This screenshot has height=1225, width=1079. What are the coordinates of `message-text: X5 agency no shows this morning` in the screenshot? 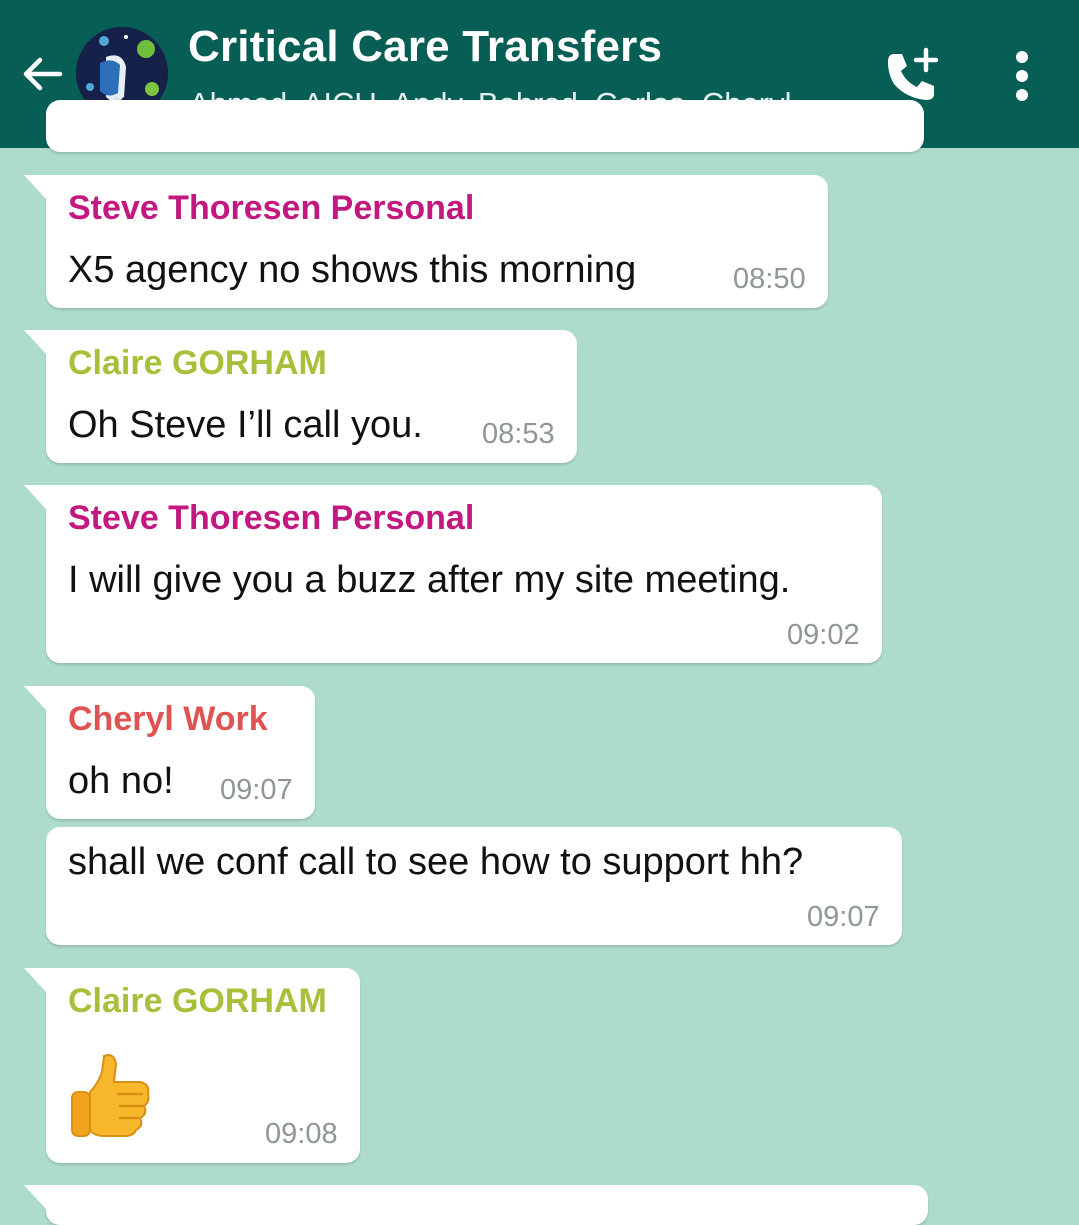 It's located at (352, 270).